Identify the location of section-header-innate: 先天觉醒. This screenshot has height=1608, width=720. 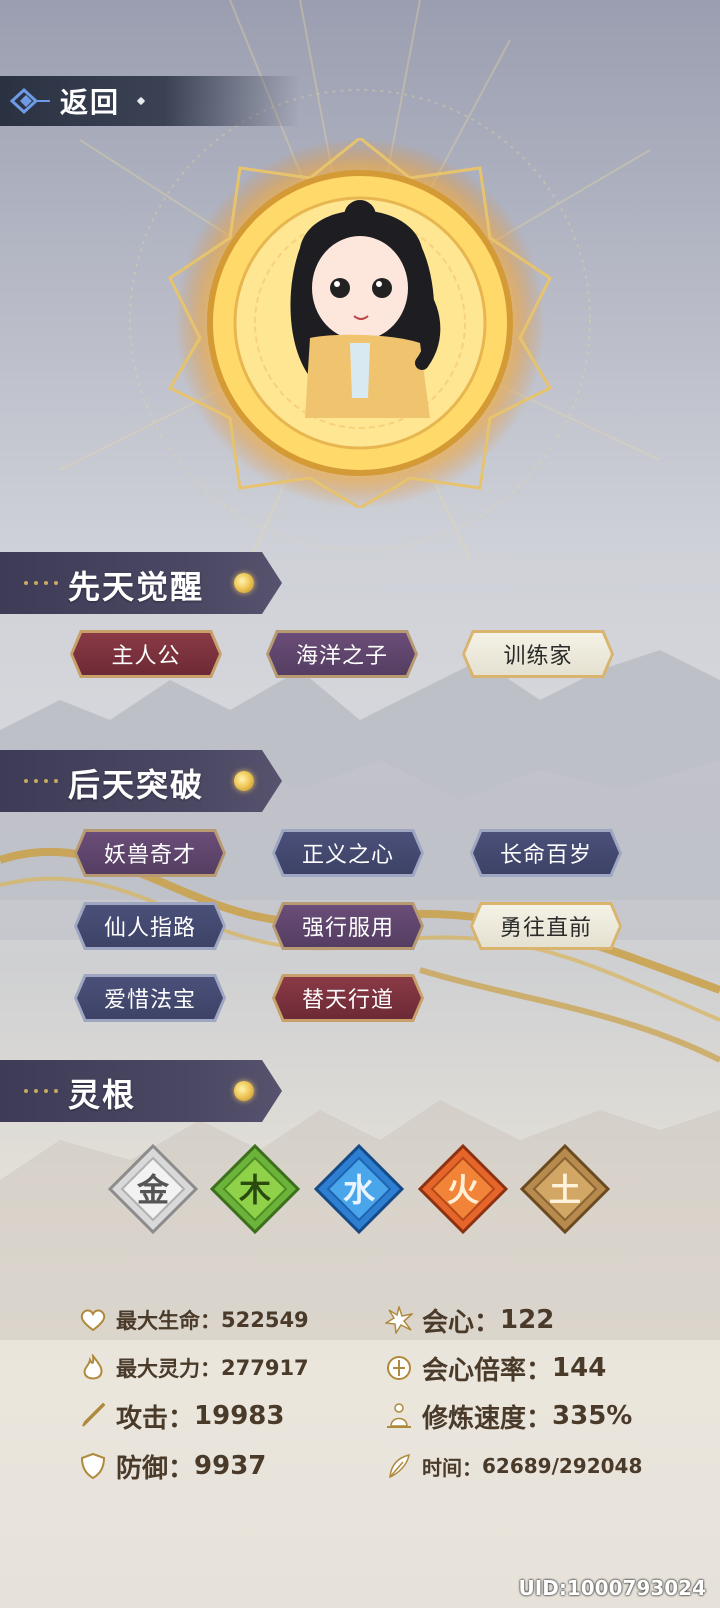
(141, 583).